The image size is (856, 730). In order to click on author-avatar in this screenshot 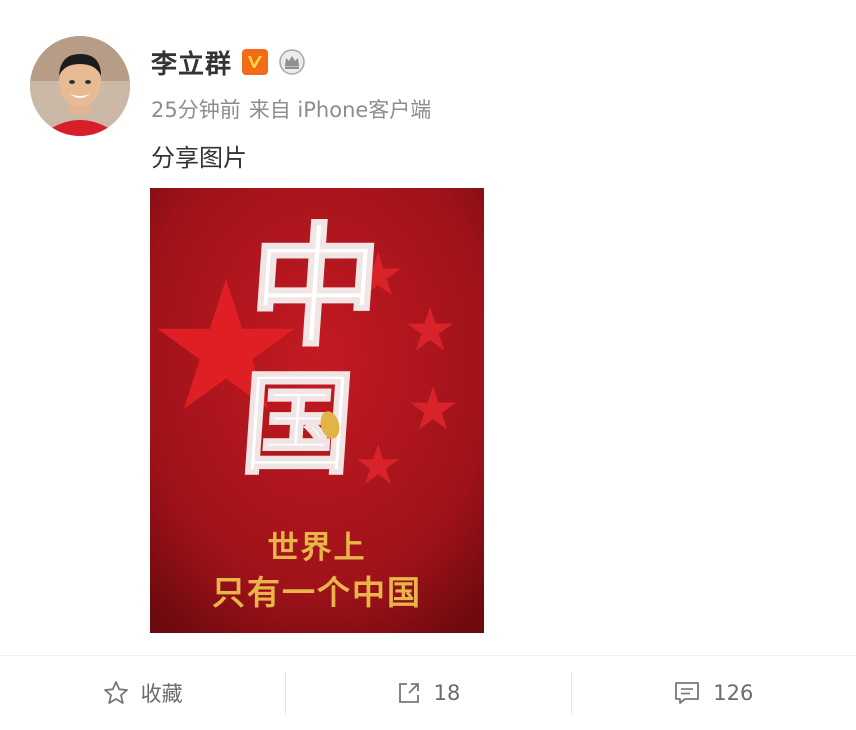, I will do `click(80, 86)`.